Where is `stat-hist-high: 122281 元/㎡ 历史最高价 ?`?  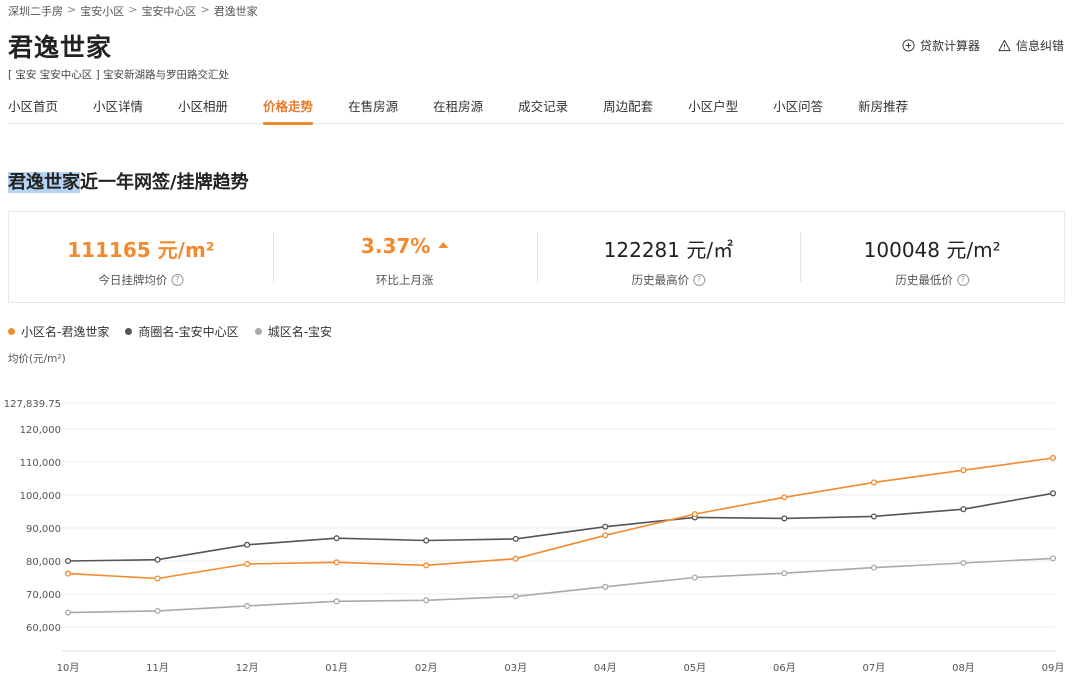
stat-hist-high: 122281 元/㎡ 历史最高价 ? is located at coordinates (668, 257).